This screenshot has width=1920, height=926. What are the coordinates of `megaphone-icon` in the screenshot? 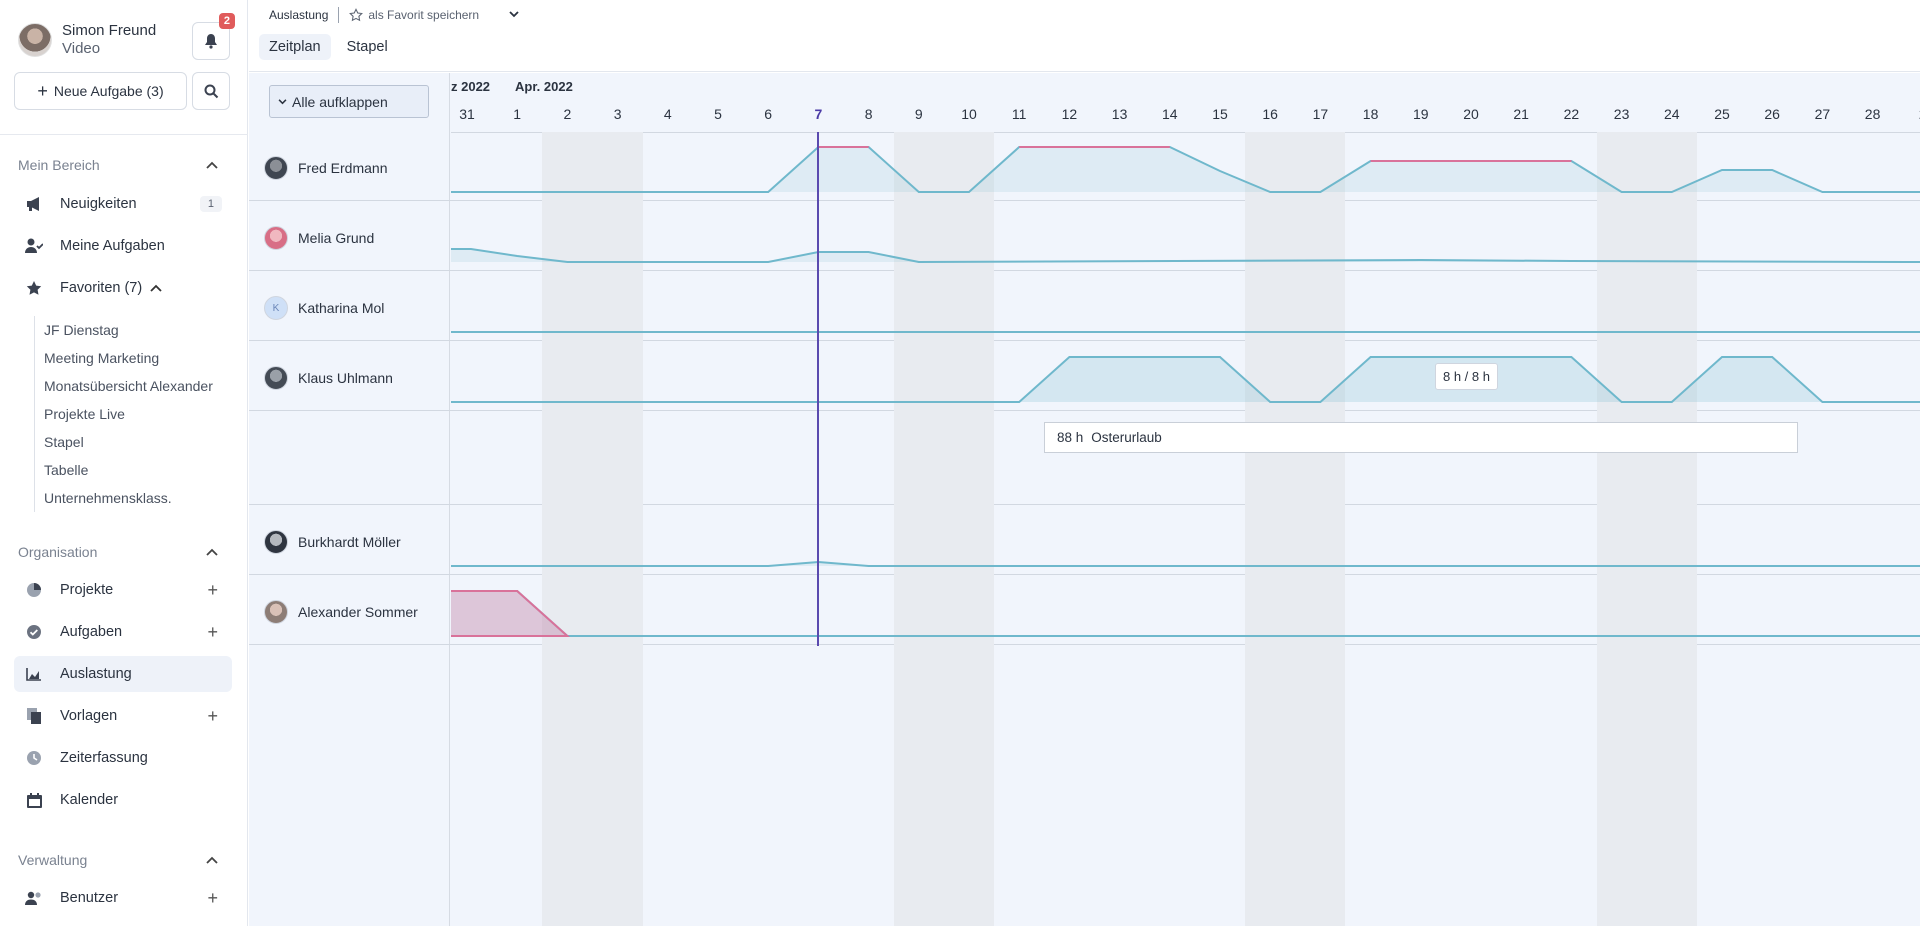 It's located at (34, 204).